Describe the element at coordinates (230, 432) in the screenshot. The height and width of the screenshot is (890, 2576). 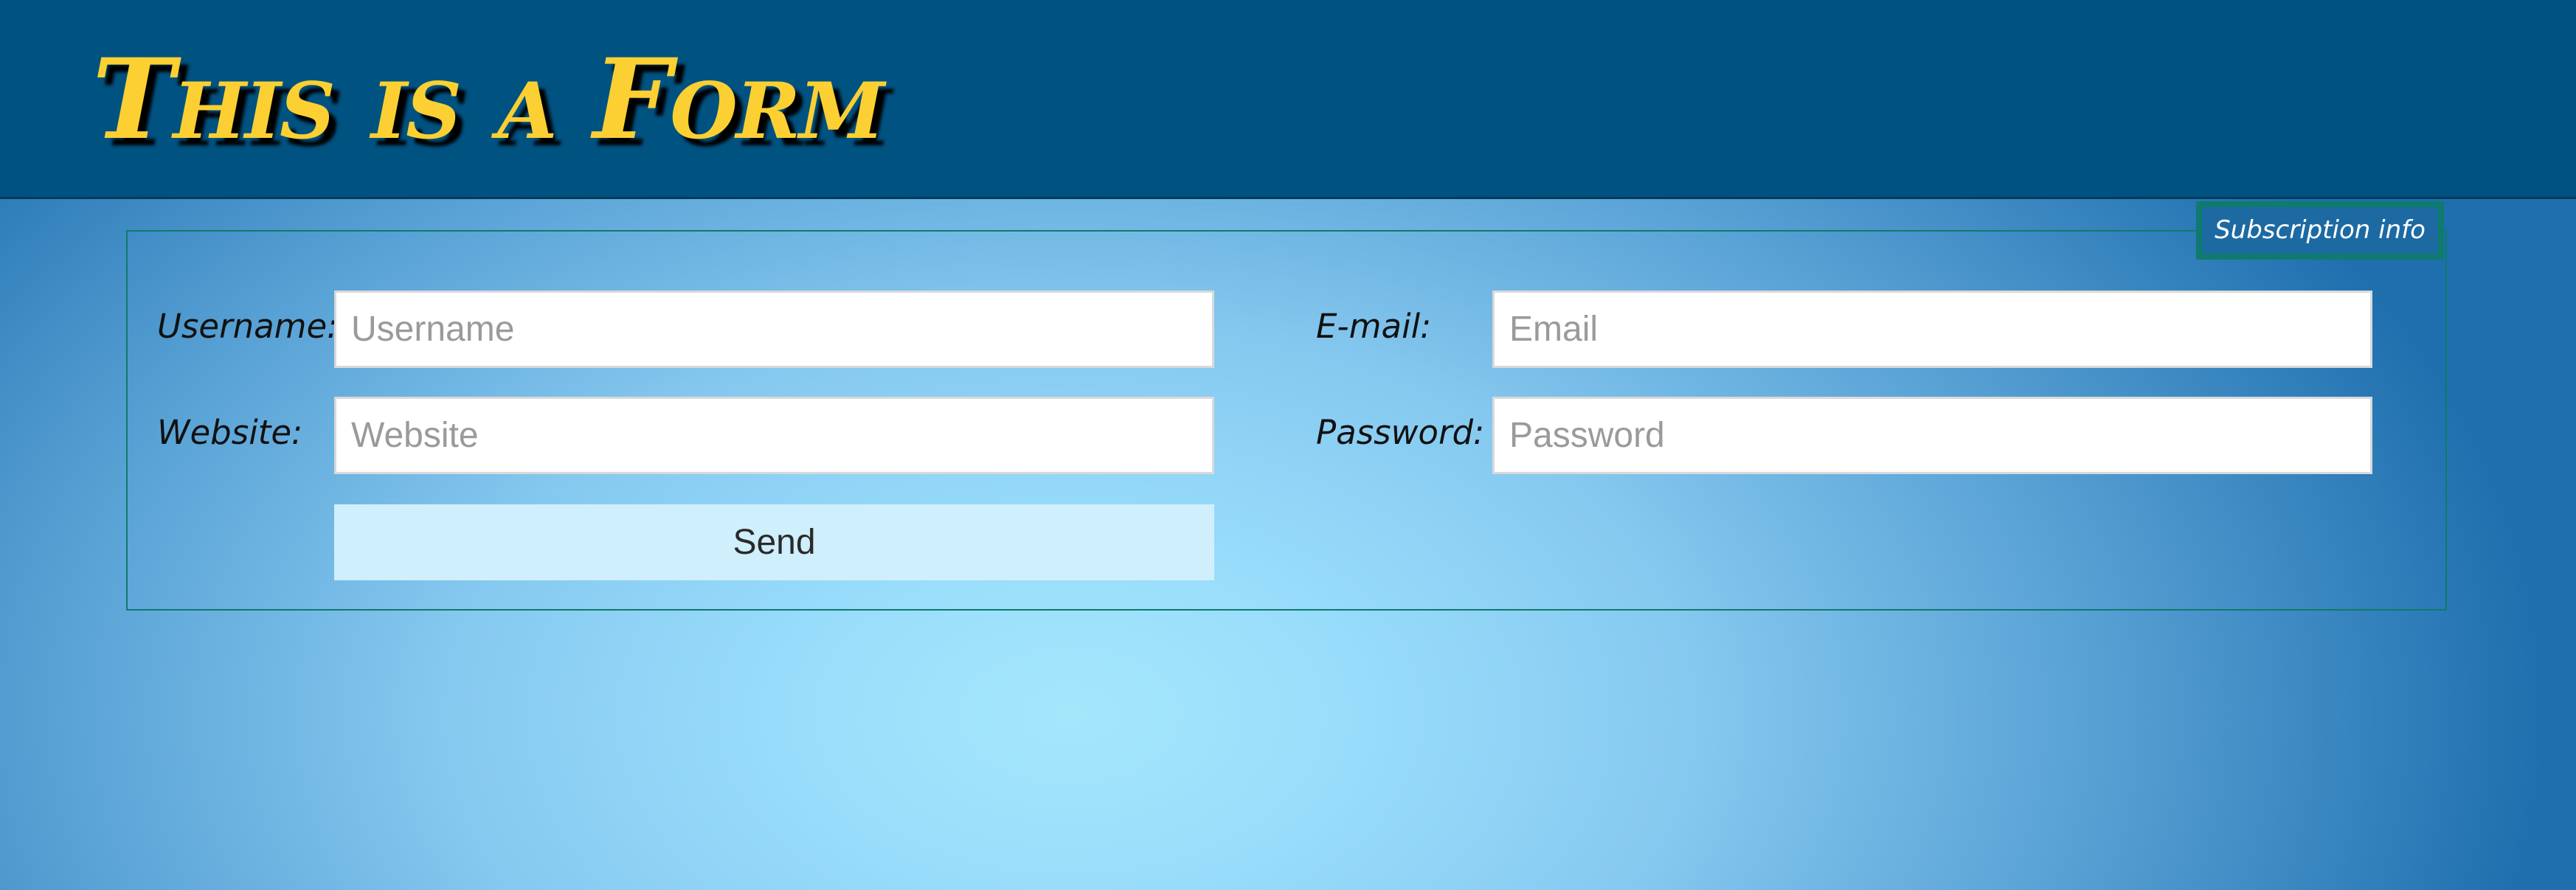
I see `website-label: Website:` at that location.